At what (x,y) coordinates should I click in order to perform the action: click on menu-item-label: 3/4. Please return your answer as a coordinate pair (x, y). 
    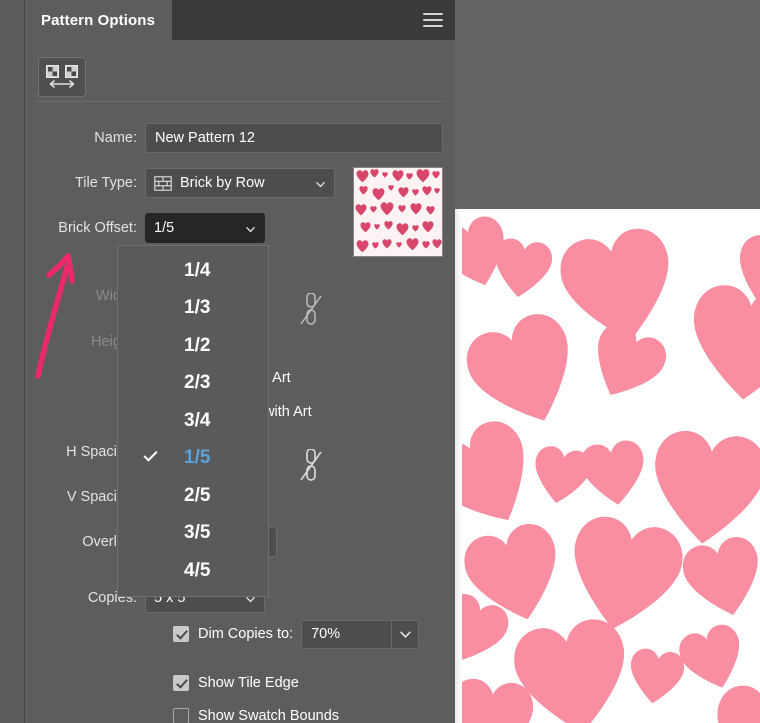
    Looking at the image, I should click on (197, 420).